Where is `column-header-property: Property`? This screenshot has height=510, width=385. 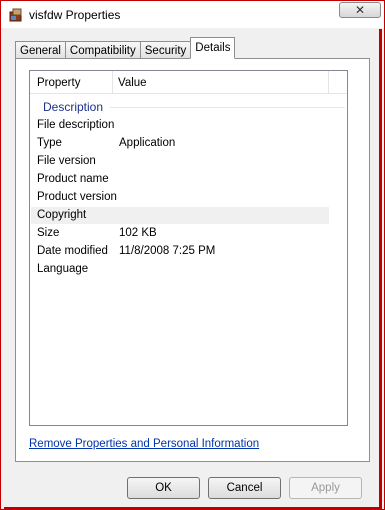
column-header-property: Property is located at coordinates (75, 82).